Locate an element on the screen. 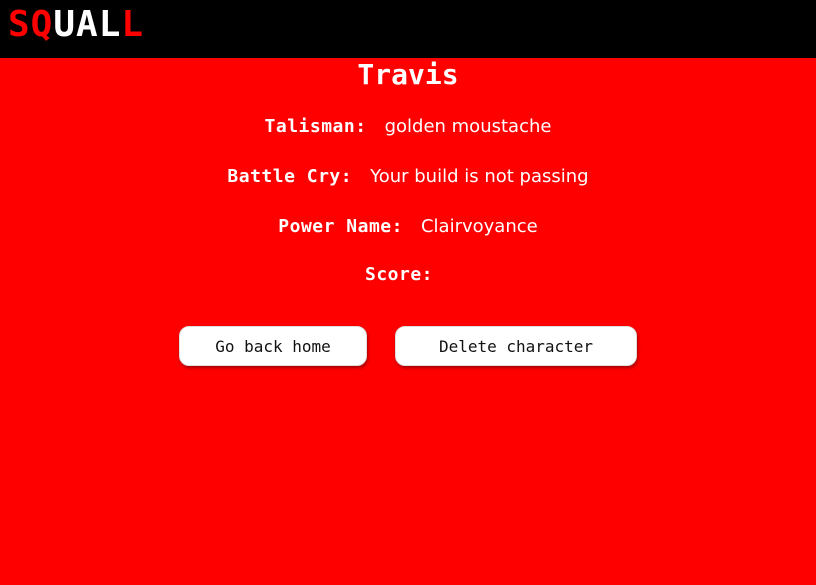 This screenshot has height=585, width=816. battle-cry-row: Battle Cry: Your build is not passing is located at coordinates (408, 176).